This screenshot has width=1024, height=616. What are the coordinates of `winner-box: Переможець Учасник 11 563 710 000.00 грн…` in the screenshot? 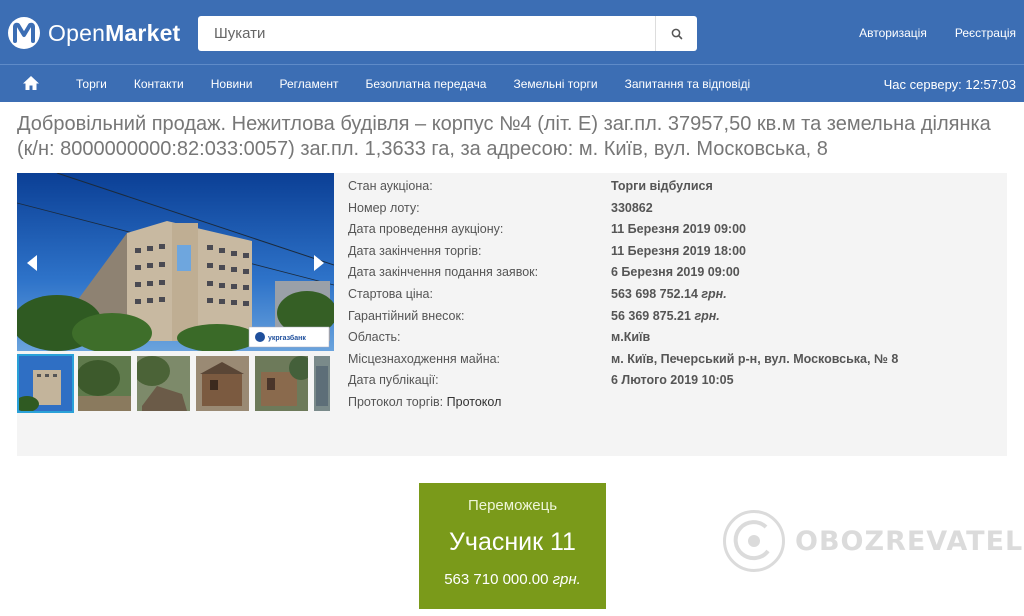 It's located at (512, 546).